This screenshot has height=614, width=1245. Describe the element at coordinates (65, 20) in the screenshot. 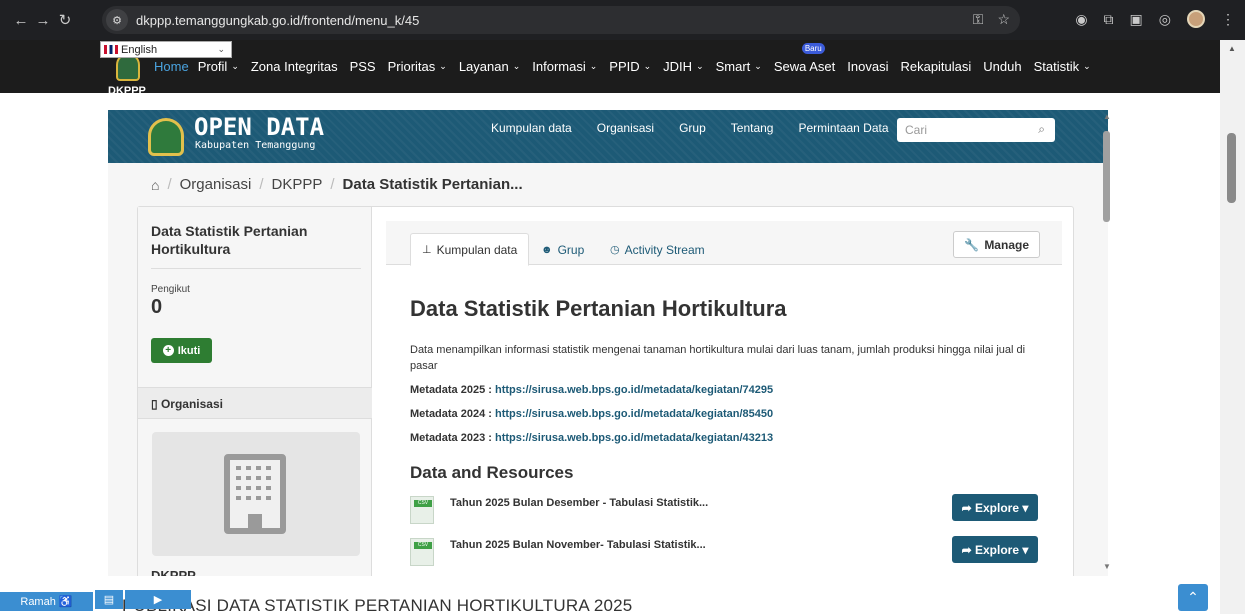

I see `reload-icon: ↻` at that location.